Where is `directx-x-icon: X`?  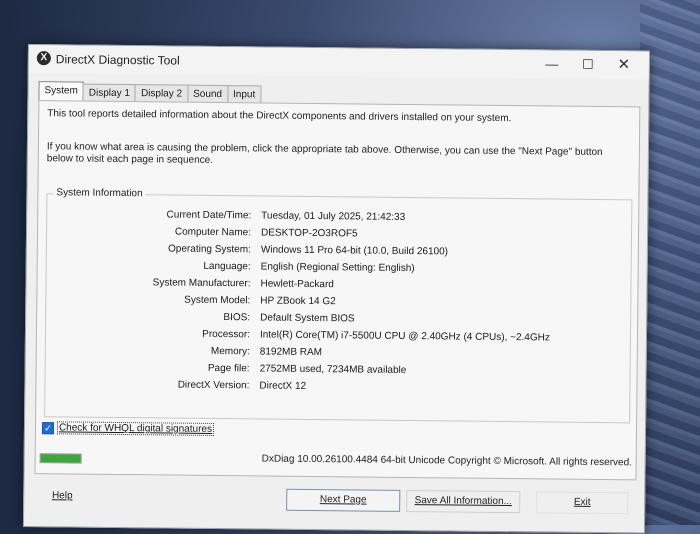
directx-x-icon: X is located at coordinates (43, 58).